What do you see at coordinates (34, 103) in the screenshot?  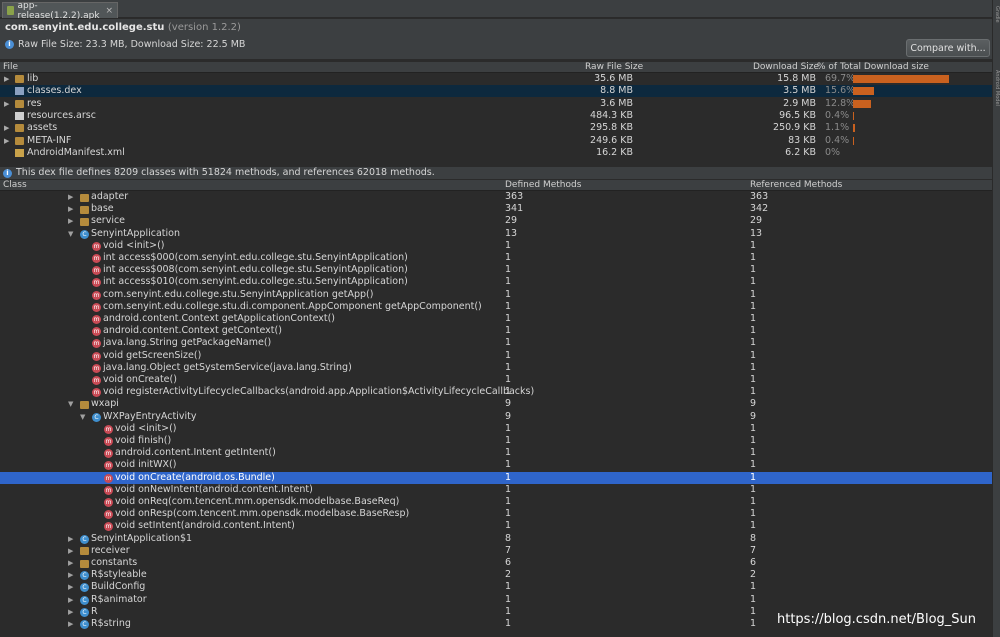 I see `file-name: res` at bounding box center [34, 103].